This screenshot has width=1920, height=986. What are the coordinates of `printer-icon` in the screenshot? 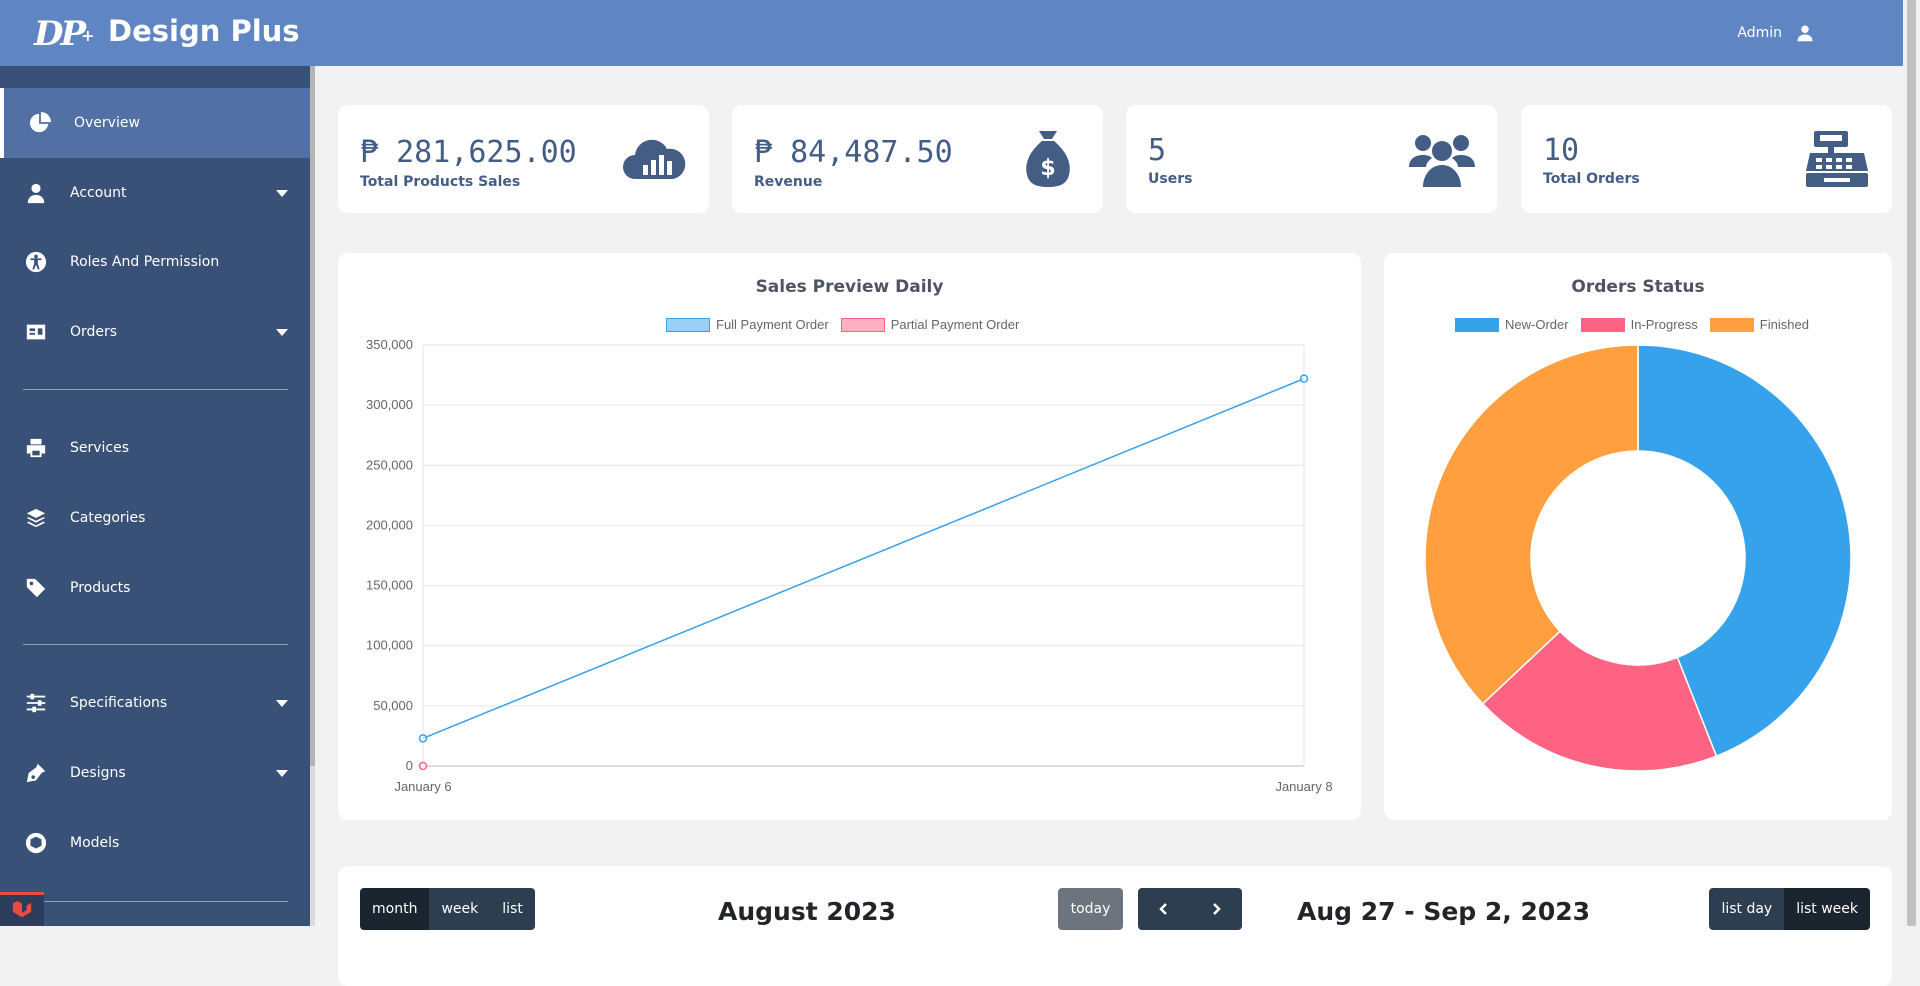 It's located at (36, 448).